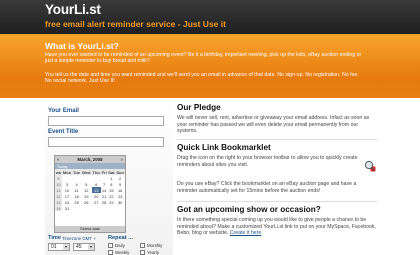 This screenshot has height=255, width=420. What do you see at coordinates (76, 172) in the screenshot?
I see `calendar-weekday-2: Tue` at bounding box center [76, 172].